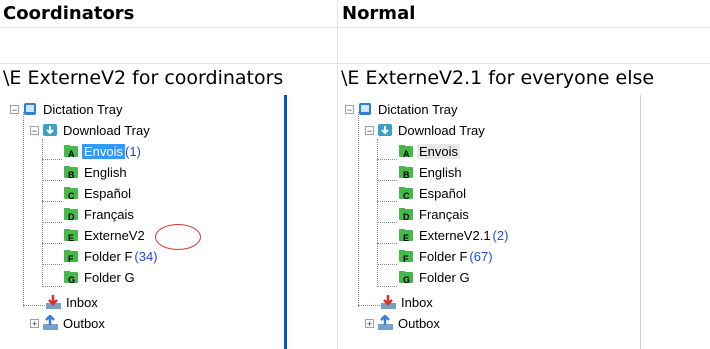  What do you see at coordinates (102, 151) in the screenshot?
I see `tree-node-folder-a: A Envois (1)` at bounding box center [102, 151].